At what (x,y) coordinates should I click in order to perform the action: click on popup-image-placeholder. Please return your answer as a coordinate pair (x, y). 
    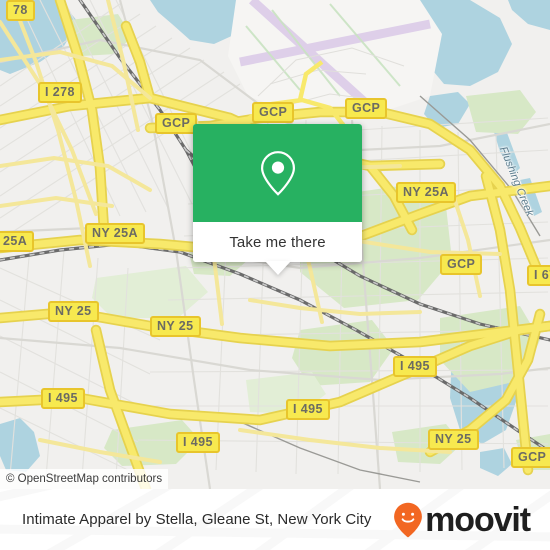
    Looking at the image, I should click on (277, 173).